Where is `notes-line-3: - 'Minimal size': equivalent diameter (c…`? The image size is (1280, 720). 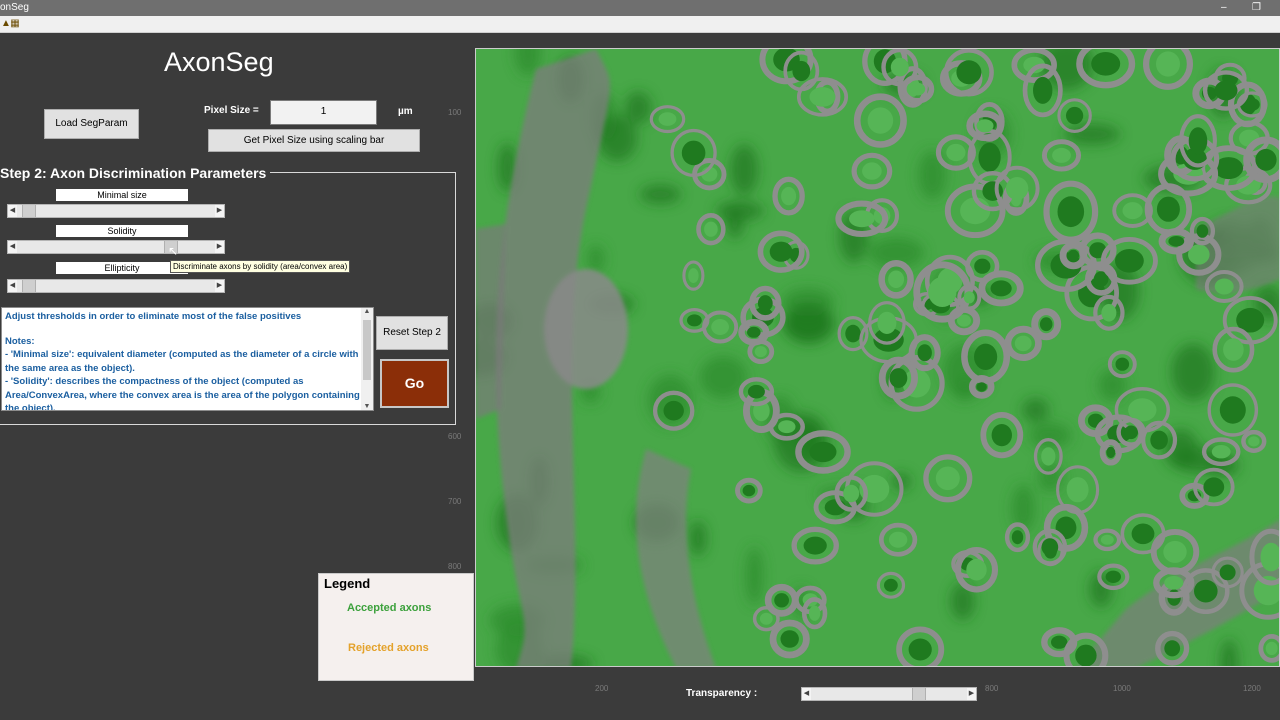 notes-line-3: - 'Minimal size': equivalent diameter (c… is located at coordinates (182, 361).